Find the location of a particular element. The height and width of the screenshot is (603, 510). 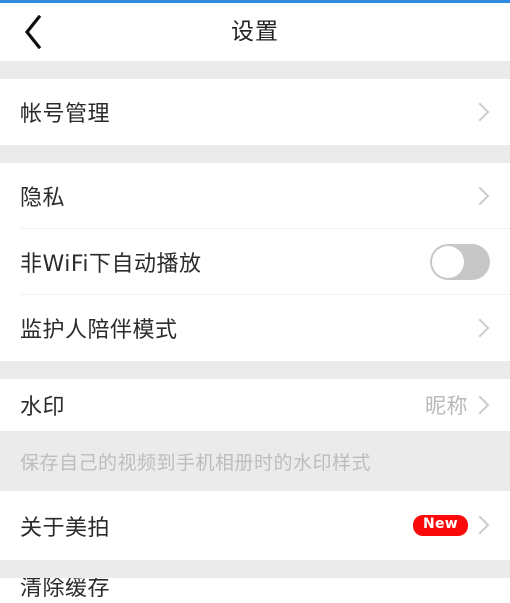

settings-row-accessory: 昵称 is located at coordinates (457, 405).